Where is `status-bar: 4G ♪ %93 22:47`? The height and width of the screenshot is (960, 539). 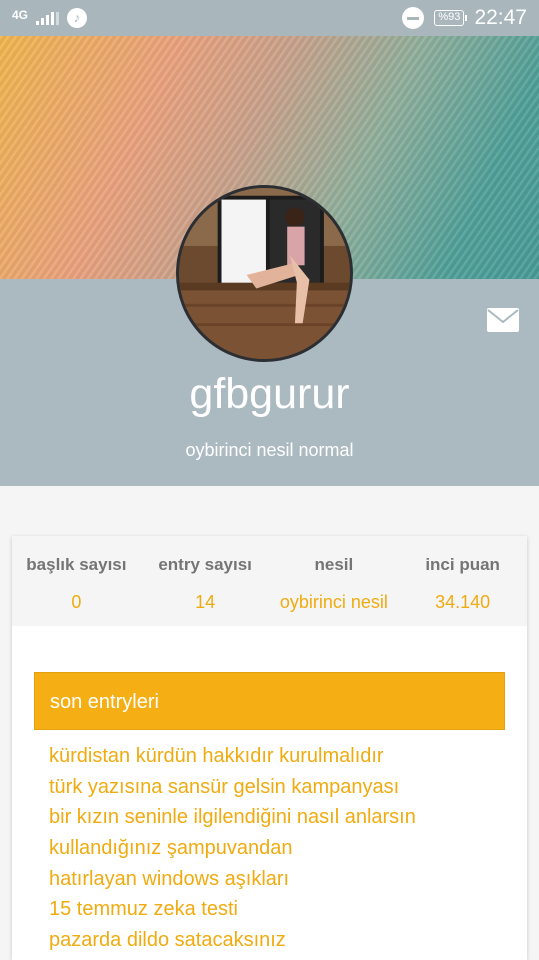 status-bar: 4G ♪ %93 22:47 is located at coordinates (269, 18).